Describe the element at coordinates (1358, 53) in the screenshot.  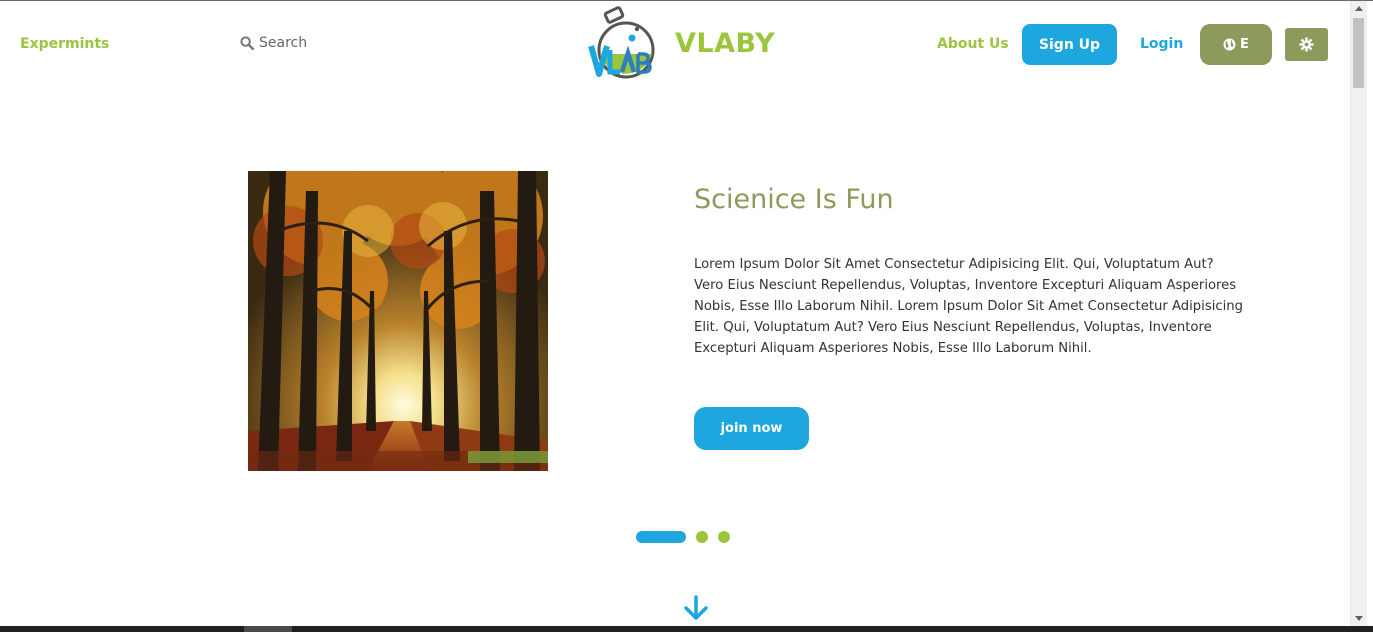
I see `scrollbar-thumb` at that location.